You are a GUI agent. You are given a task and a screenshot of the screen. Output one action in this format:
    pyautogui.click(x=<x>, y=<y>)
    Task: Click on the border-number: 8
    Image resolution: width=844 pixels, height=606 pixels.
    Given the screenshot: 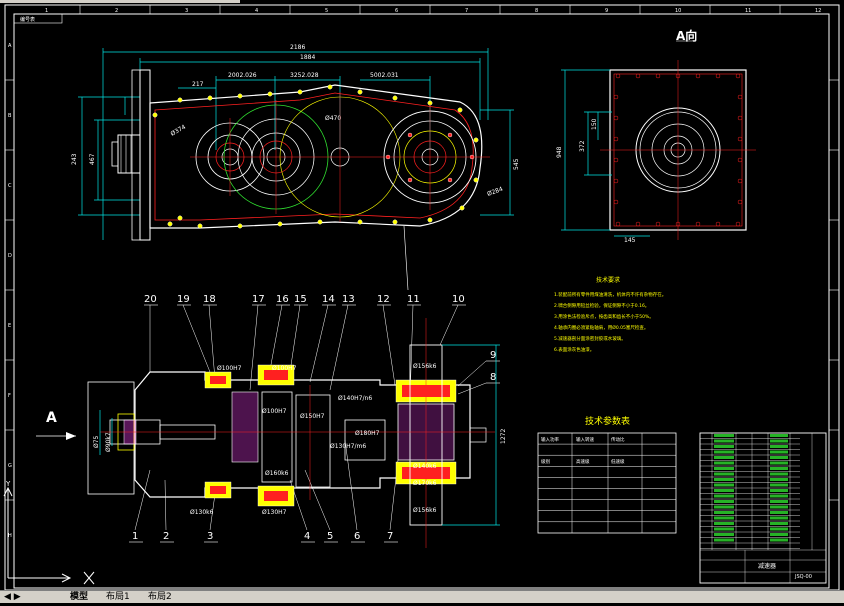 What is the action you would take?
    pyautogui.click(x=536, y=11)
    